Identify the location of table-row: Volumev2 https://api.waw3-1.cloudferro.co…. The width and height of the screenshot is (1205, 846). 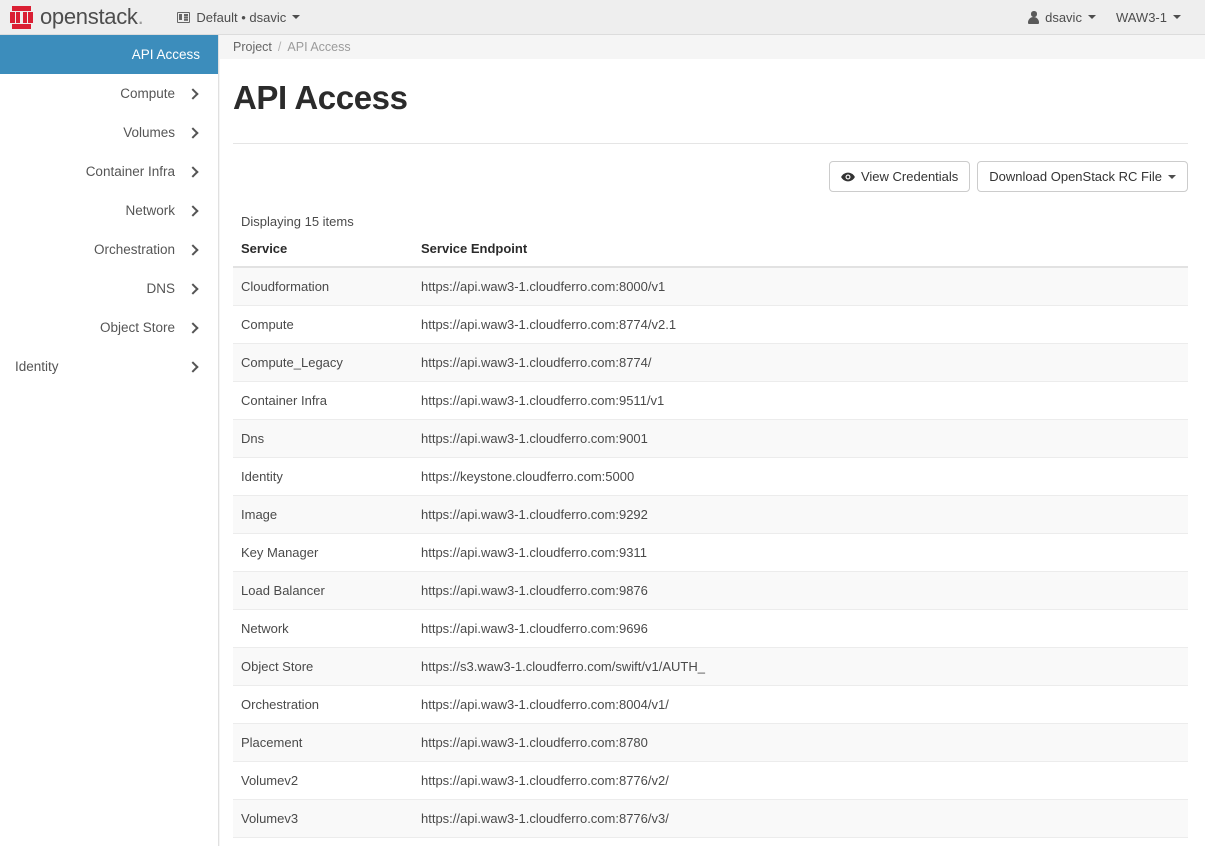
(710, 781).